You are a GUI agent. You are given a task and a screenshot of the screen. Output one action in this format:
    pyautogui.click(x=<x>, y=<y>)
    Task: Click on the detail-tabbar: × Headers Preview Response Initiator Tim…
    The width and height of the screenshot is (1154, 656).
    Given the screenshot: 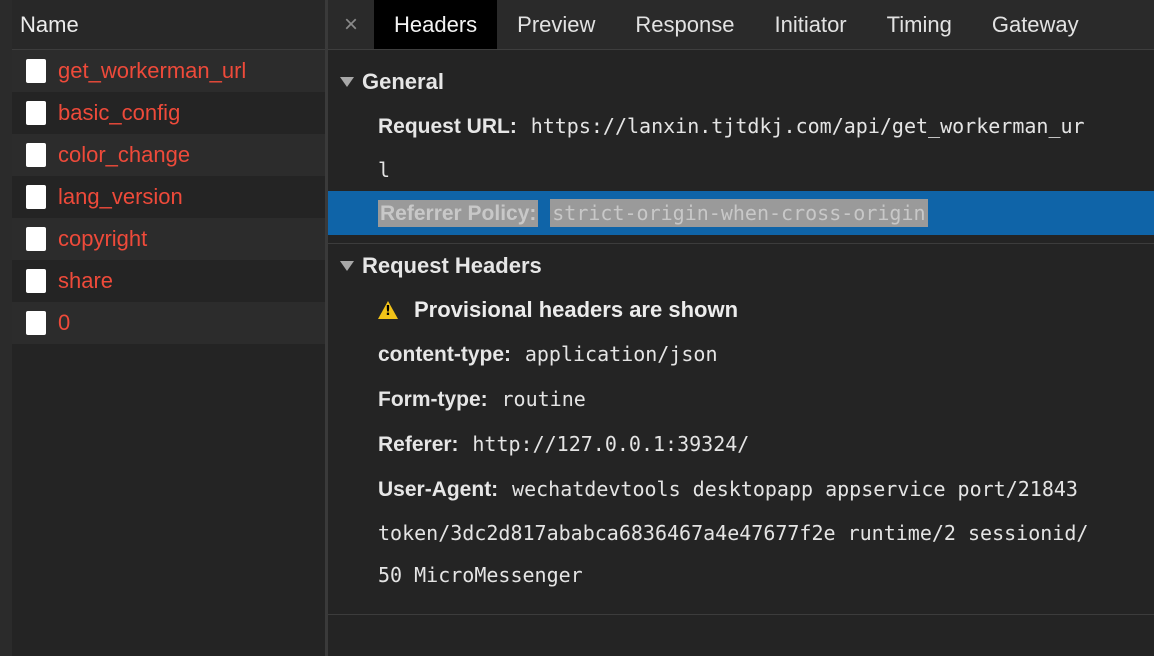 What is the action you would take?
    pyautogui.click(x=741, y=25)
    